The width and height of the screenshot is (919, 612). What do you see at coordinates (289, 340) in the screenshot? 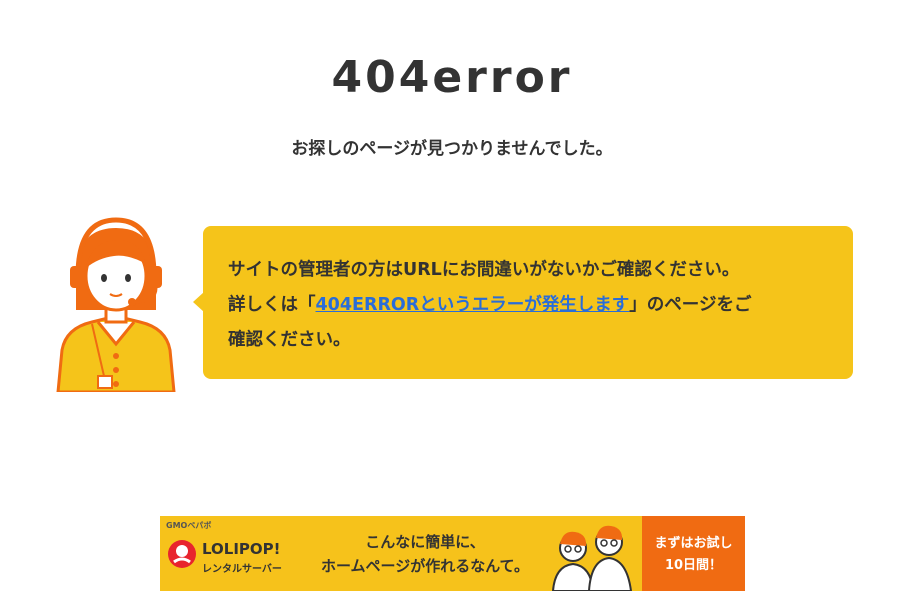
I see `message-line-3: 確認ください。` at bounding box center [289, 340].